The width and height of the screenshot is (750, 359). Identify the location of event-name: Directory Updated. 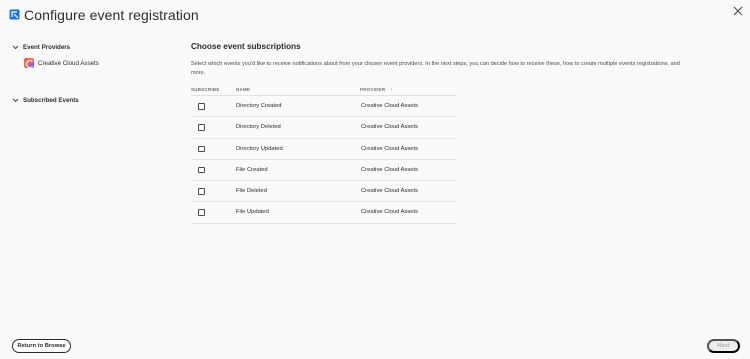
(259, 148).